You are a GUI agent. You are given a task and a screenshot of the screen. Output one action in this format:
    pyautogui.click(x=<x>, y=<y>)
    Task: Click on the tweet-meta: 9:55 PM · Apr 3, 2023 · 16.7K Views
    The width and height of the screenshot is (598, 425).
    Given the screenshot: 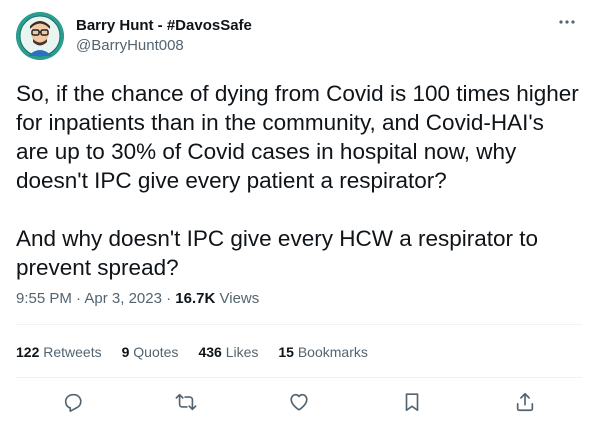 What is the action you would take?
    pyautogui.click(x=137, y=299)
    